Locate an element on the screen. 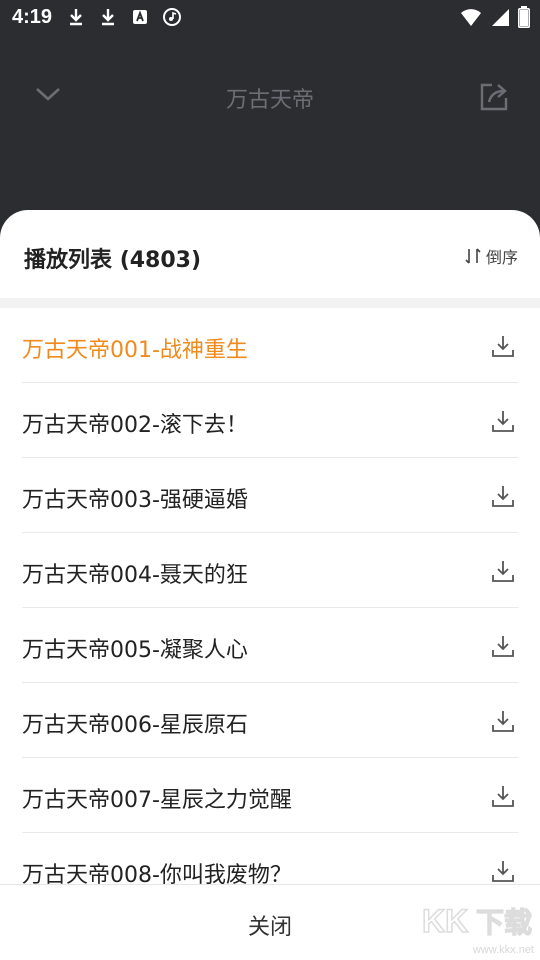  watermark-logo: KK 下载 www.kkx.net is located at coordinates (478, 928).